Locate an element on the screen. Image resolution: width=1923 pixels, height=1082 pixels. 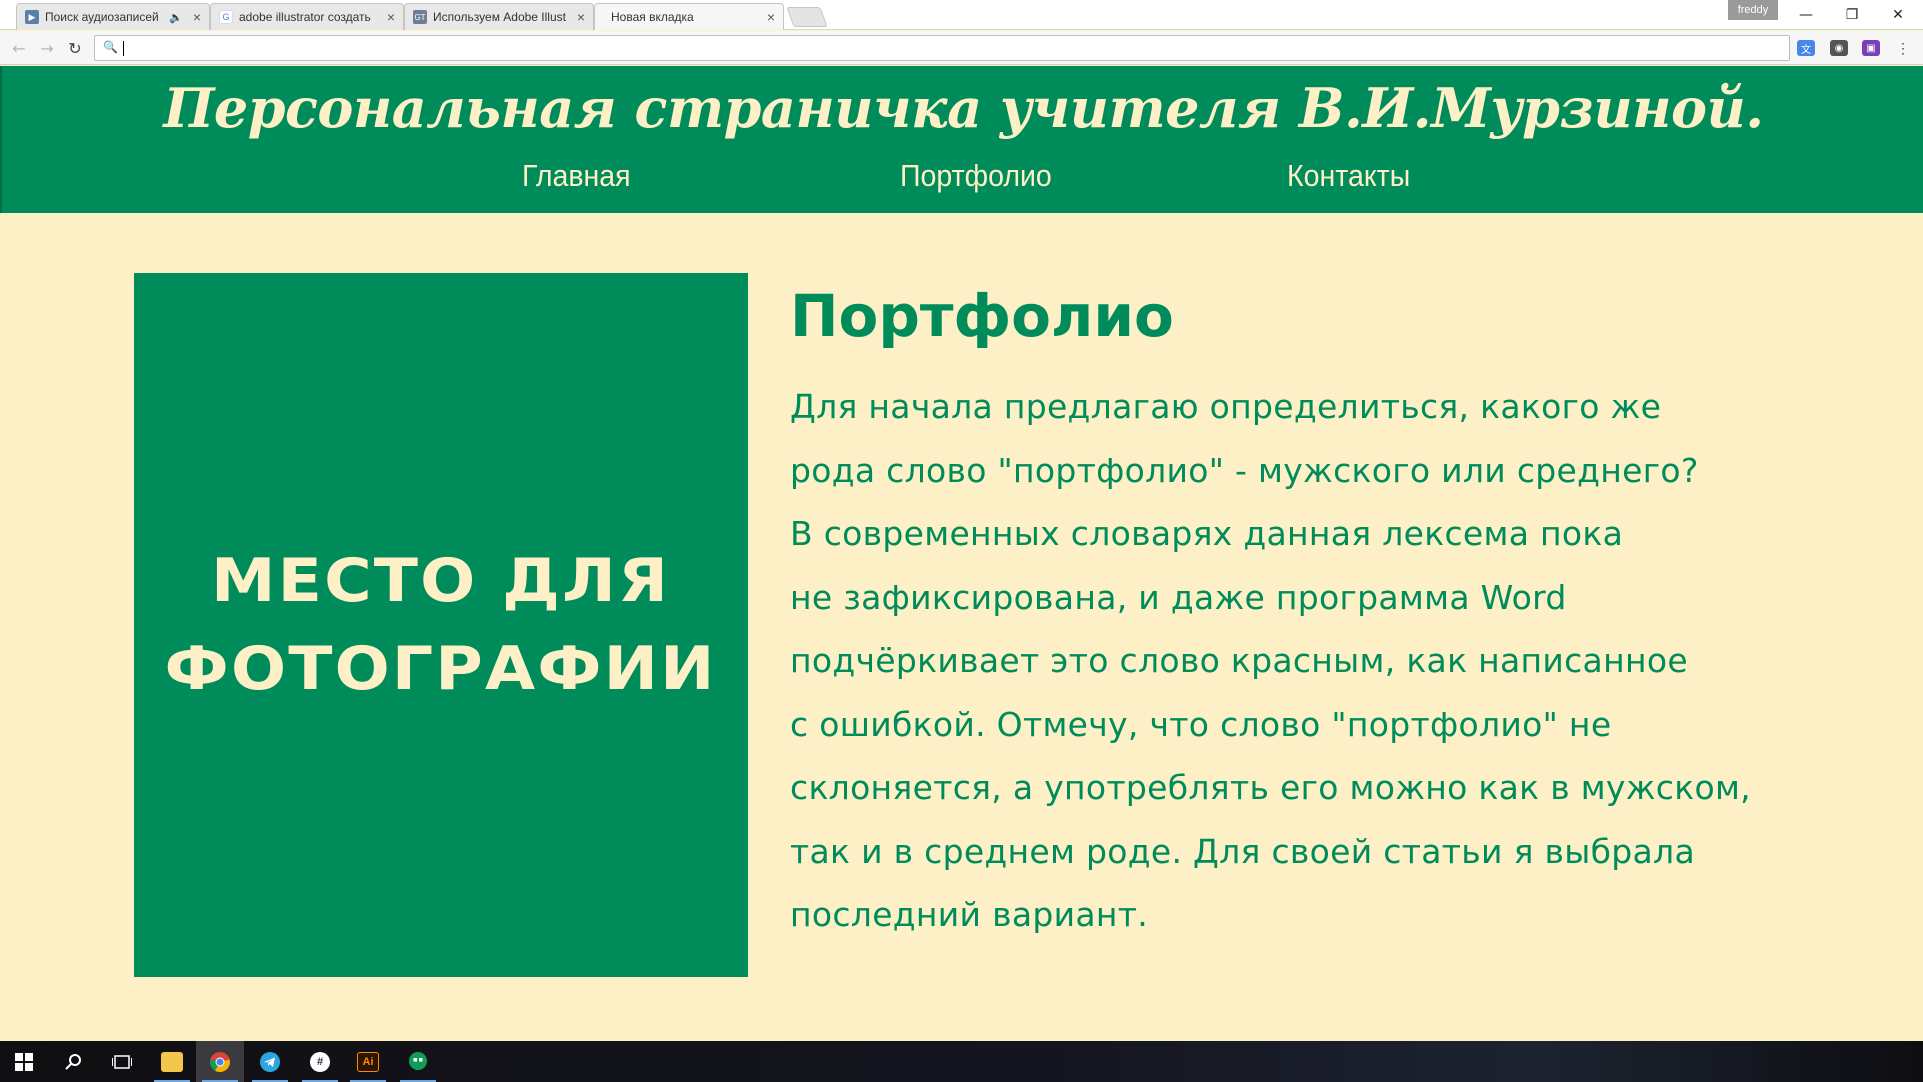
browser-tab-adobe-search: G adobe illustrator создать × is located at coordinates (307, 16).